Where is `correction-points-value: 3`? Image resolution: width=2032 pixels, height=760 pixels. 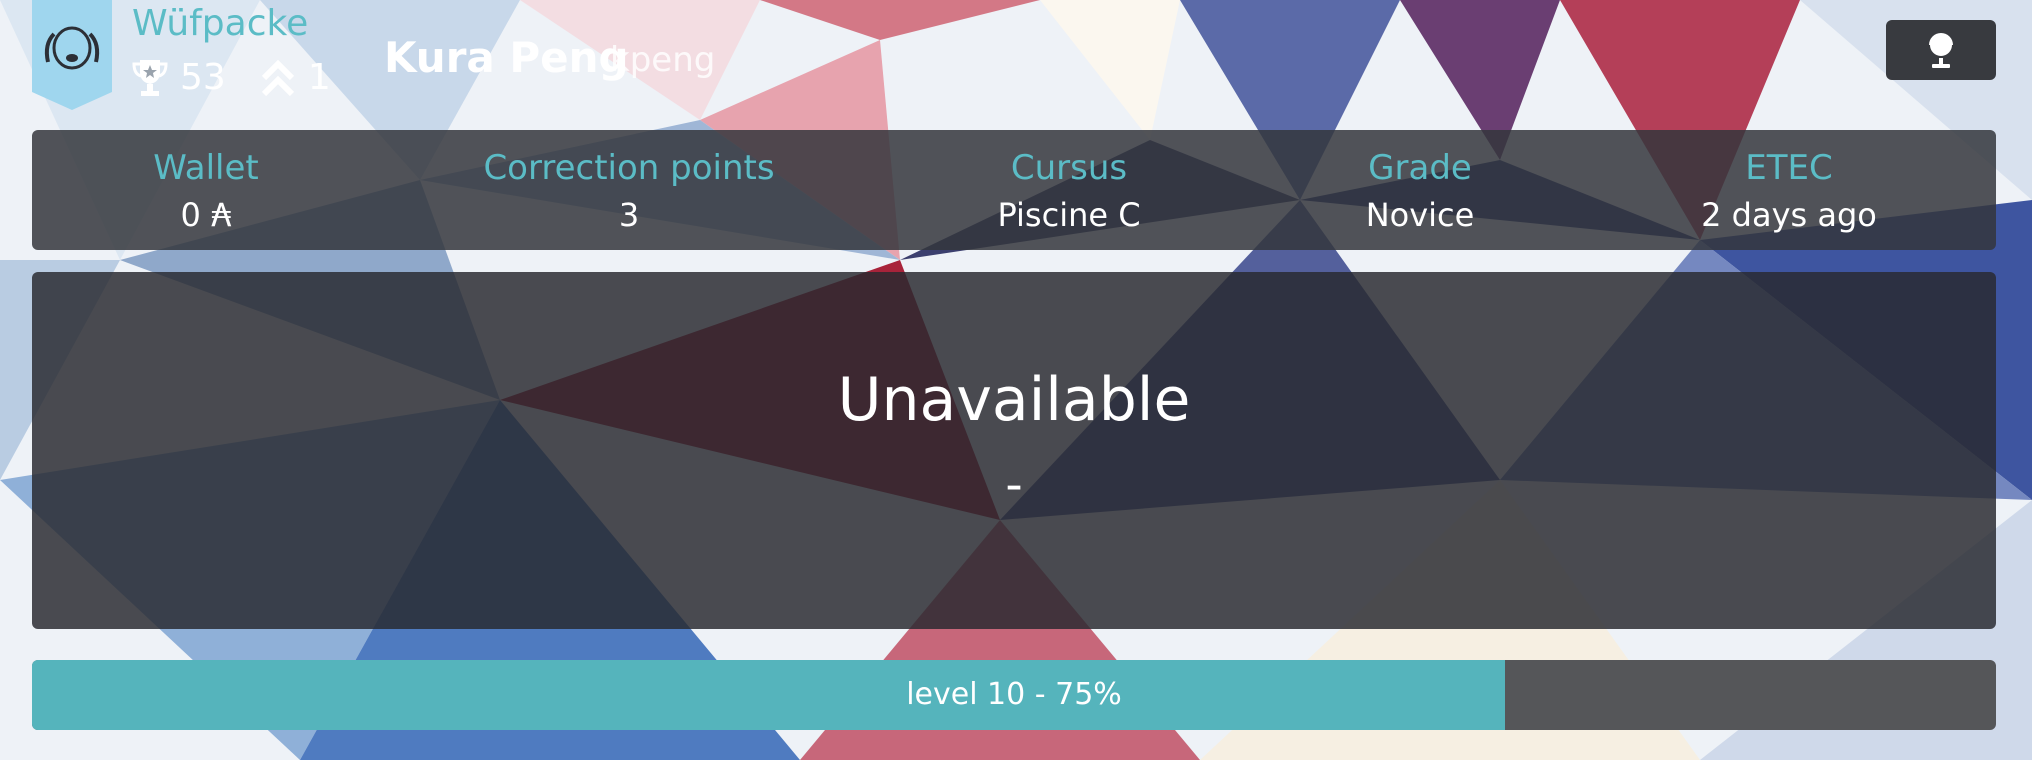
correction-points-value: 3 is located at coordinates (629, 215).